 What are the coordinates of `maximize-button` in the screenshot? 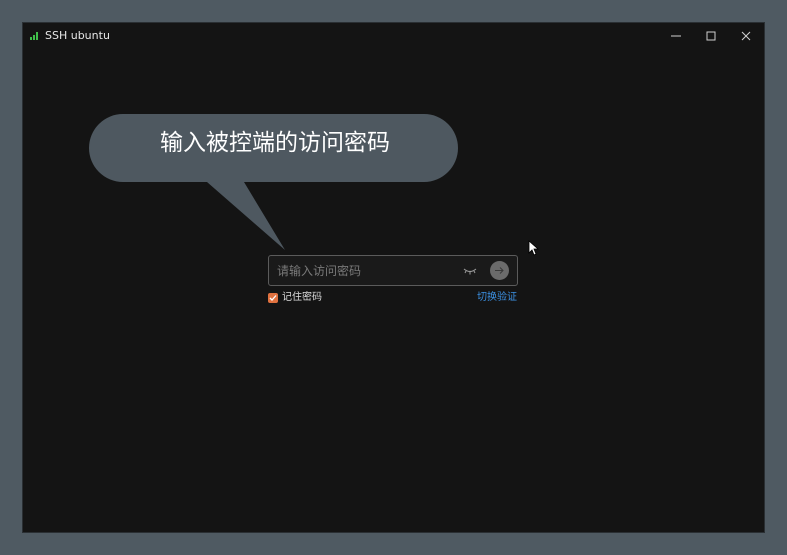 It's located at (711, 36).